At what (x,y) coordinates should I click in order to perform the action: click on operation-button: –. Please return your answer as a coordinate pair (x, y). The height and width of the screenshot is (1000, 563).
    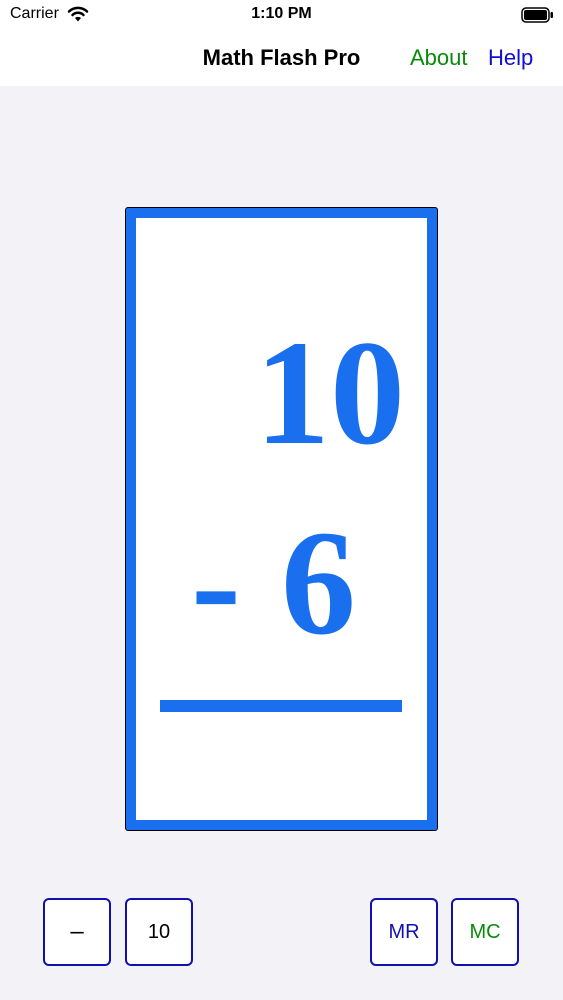
    Looking at the image, I should click on (77, 932).